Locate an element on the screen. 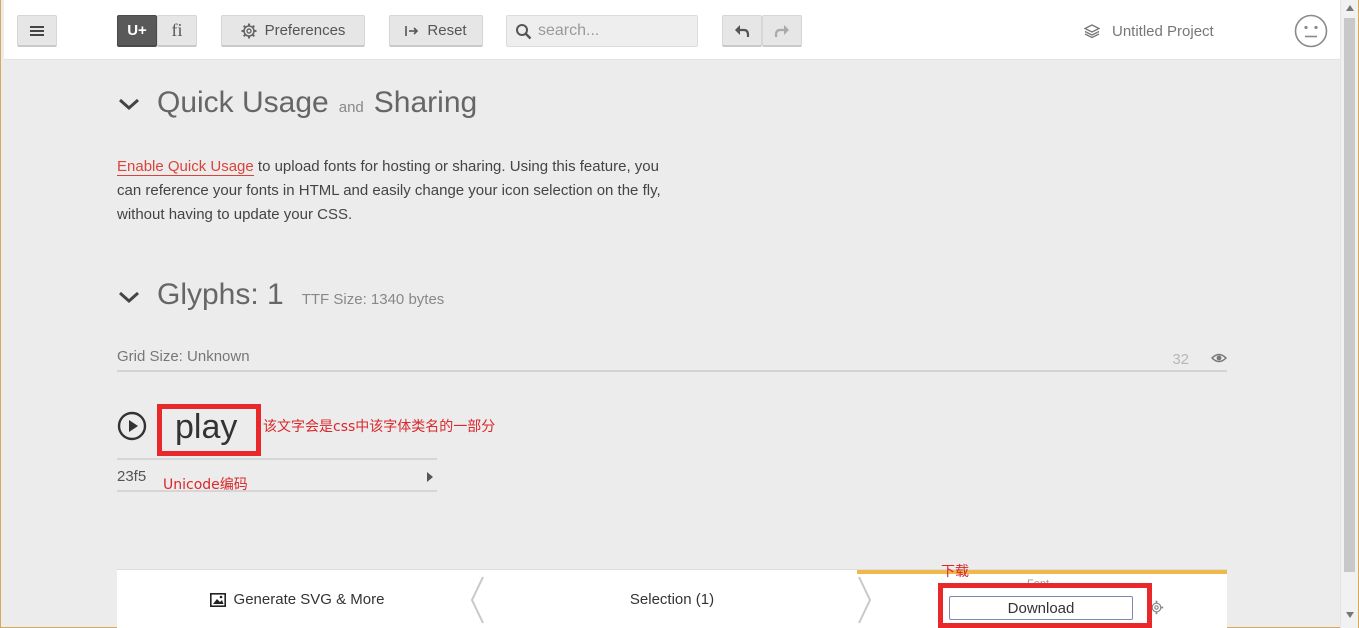  redo-button is located at coordinates (782, 31).